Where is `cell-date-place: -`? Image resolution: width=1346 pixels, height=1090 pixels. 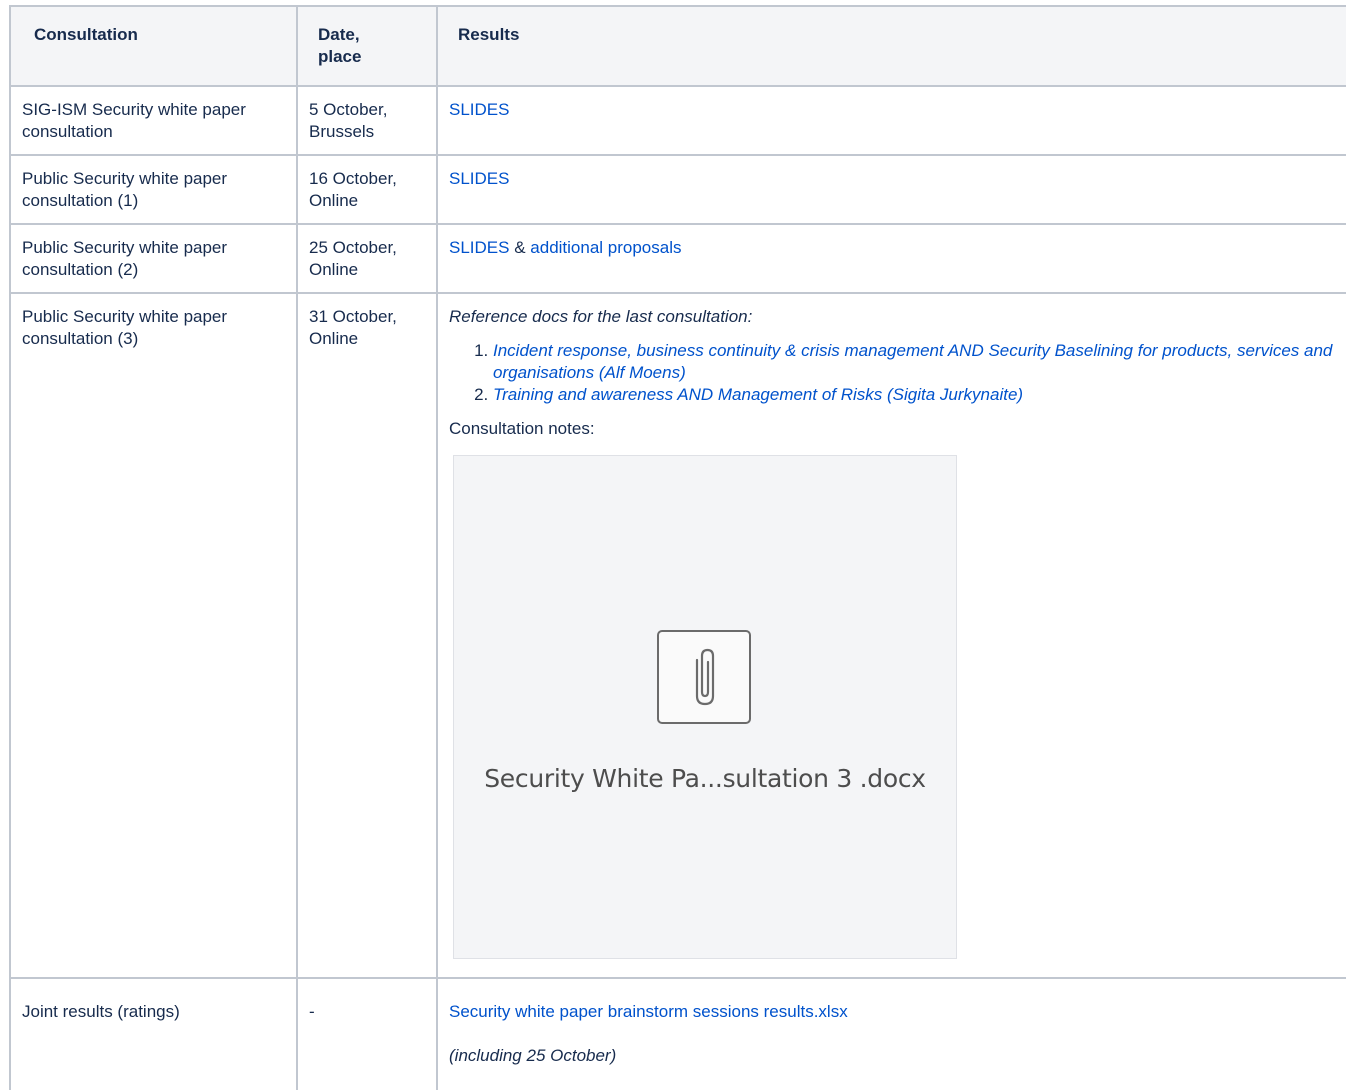 cell-date-place: - is located at coordinates (367, 1033).